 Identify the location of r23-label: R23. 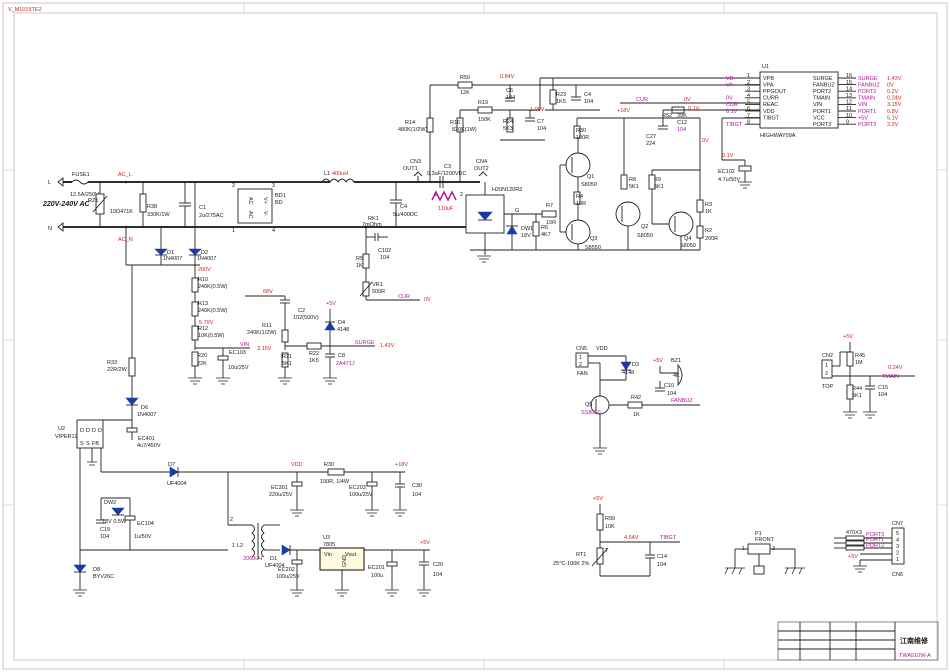
(561, 95).